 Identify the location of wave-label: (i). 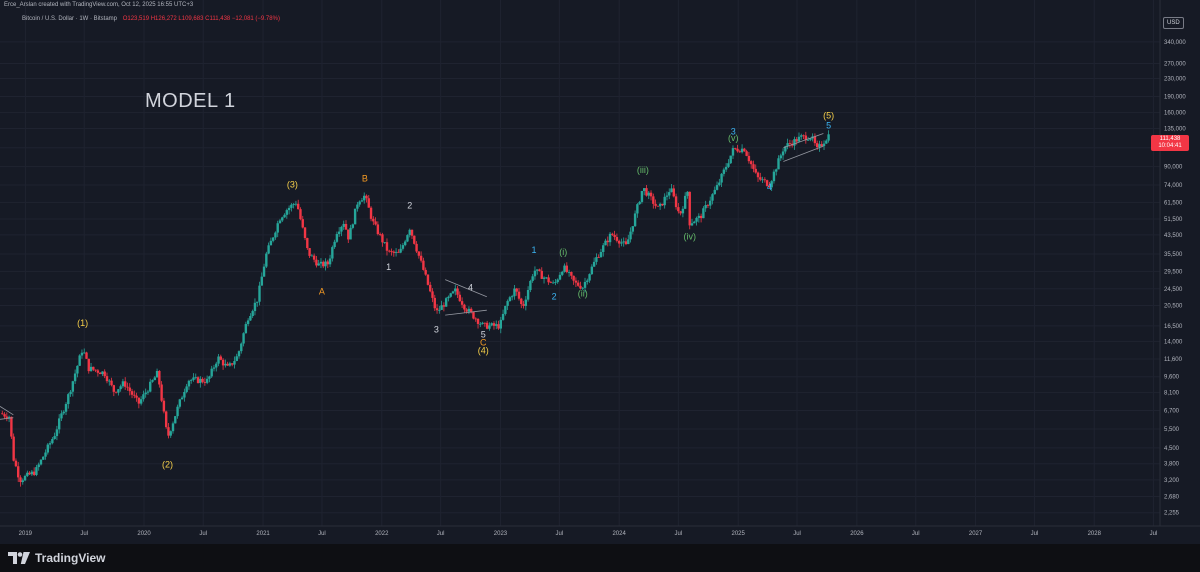
(563, 252).